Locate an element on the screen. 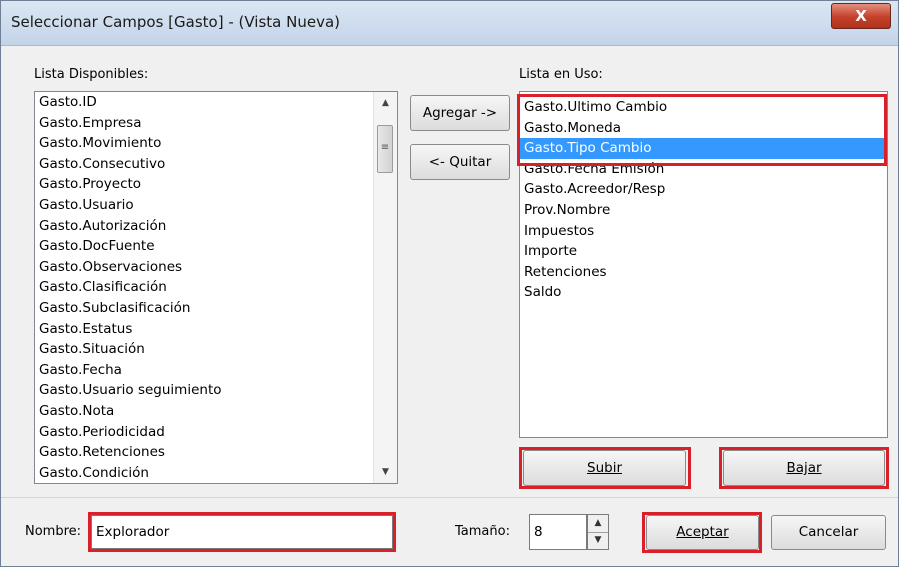 The height and width of the screenshot is (567, 899). inuse-item: Gasto.Fecha Emisión is located at coordinates (703, 169).